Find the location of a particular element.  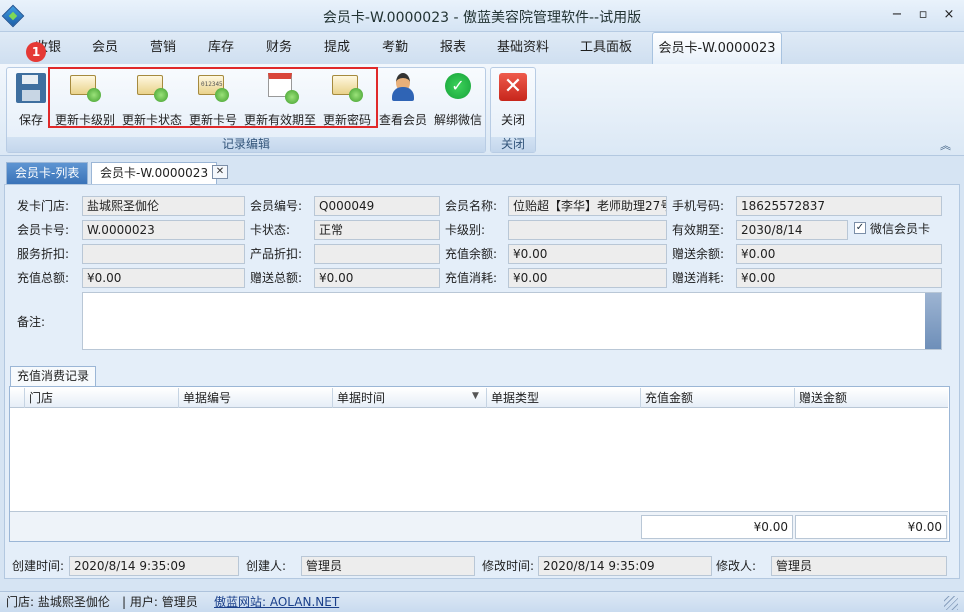

card-status-field: 正常 is located at coordinates (377, 230).